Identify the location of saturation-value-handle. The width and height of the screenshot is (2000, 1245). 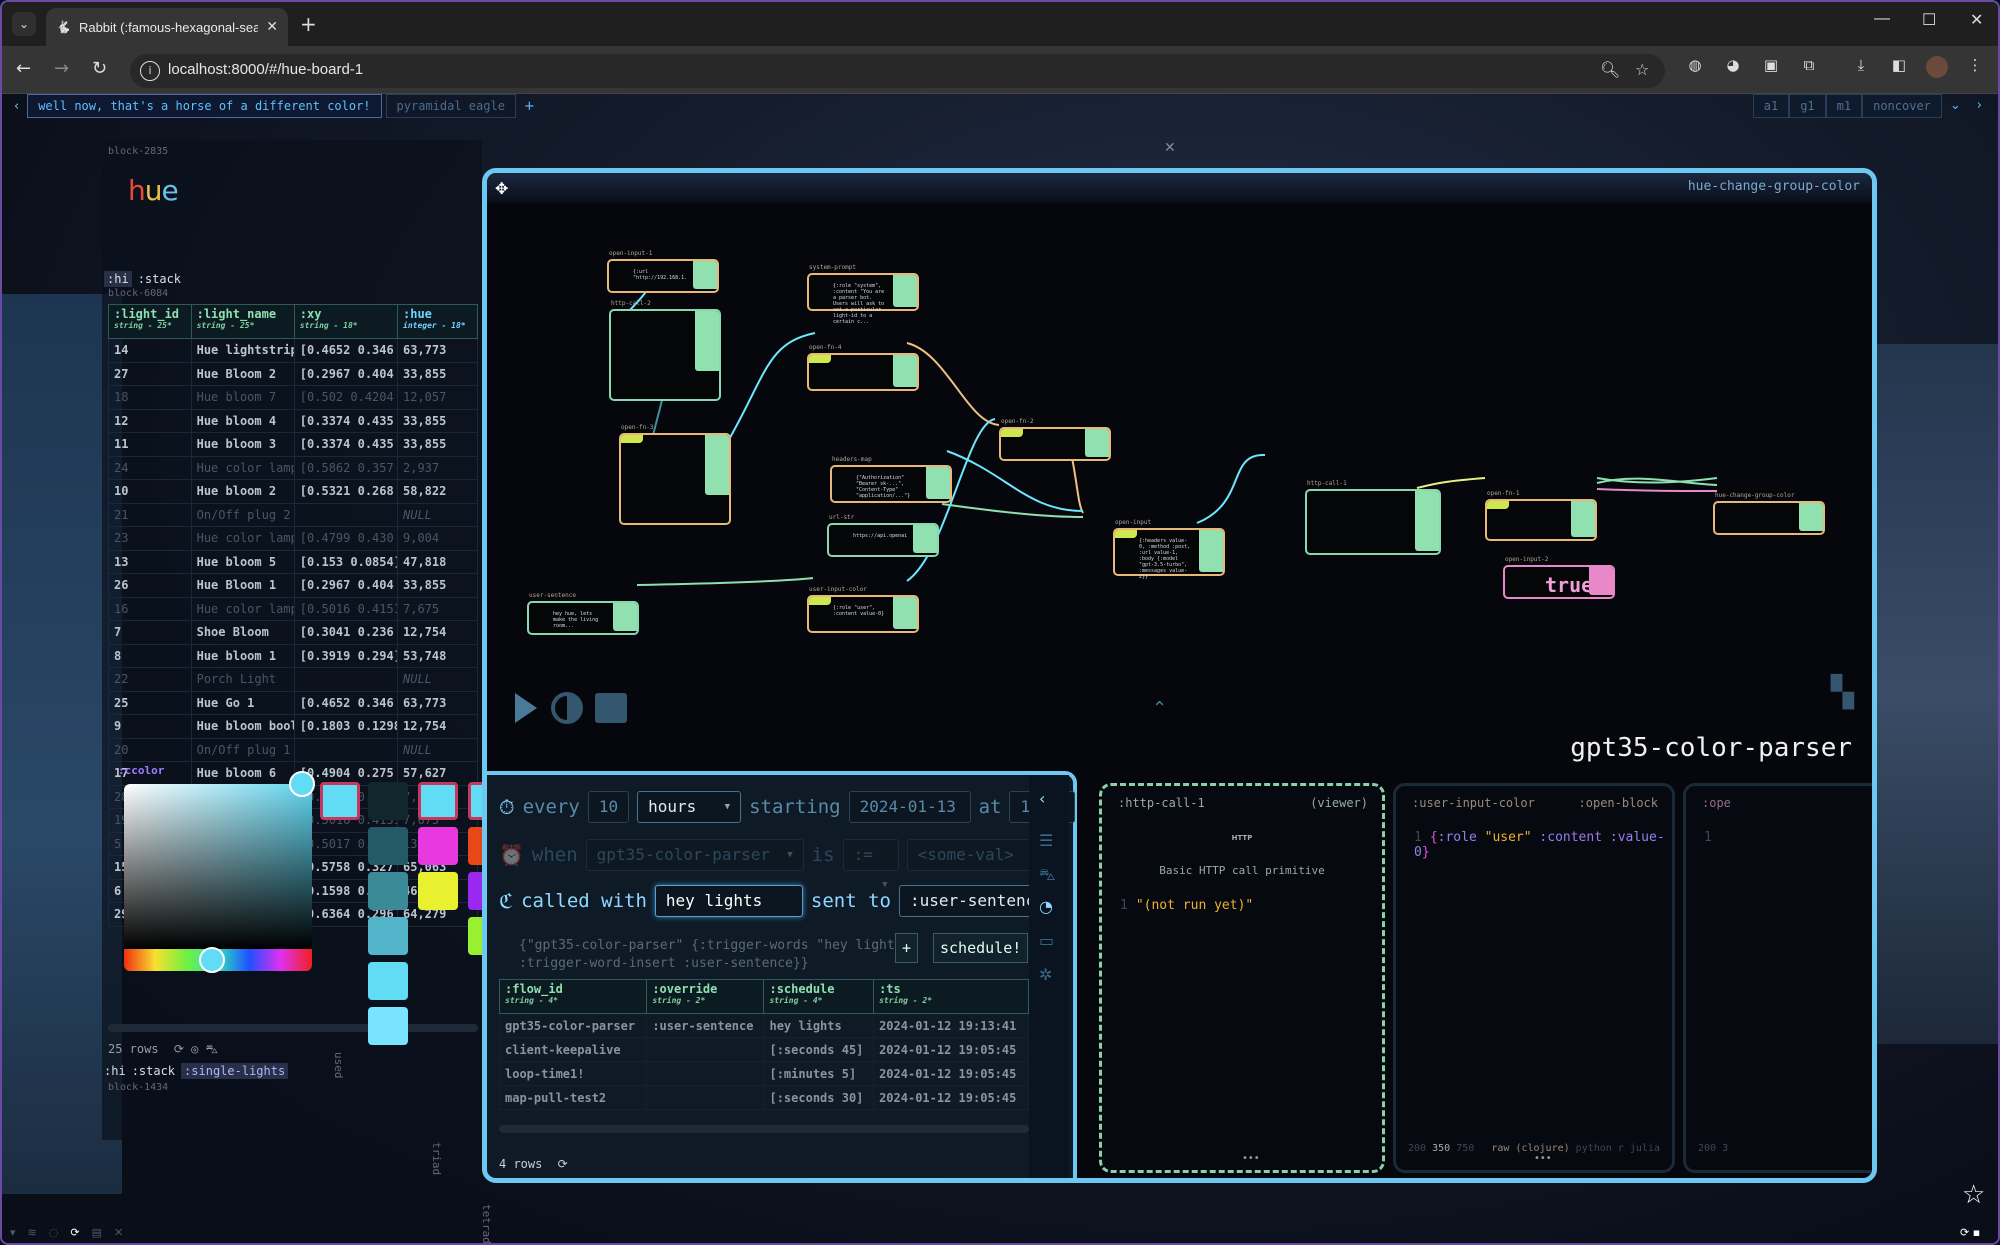
(302, 784).